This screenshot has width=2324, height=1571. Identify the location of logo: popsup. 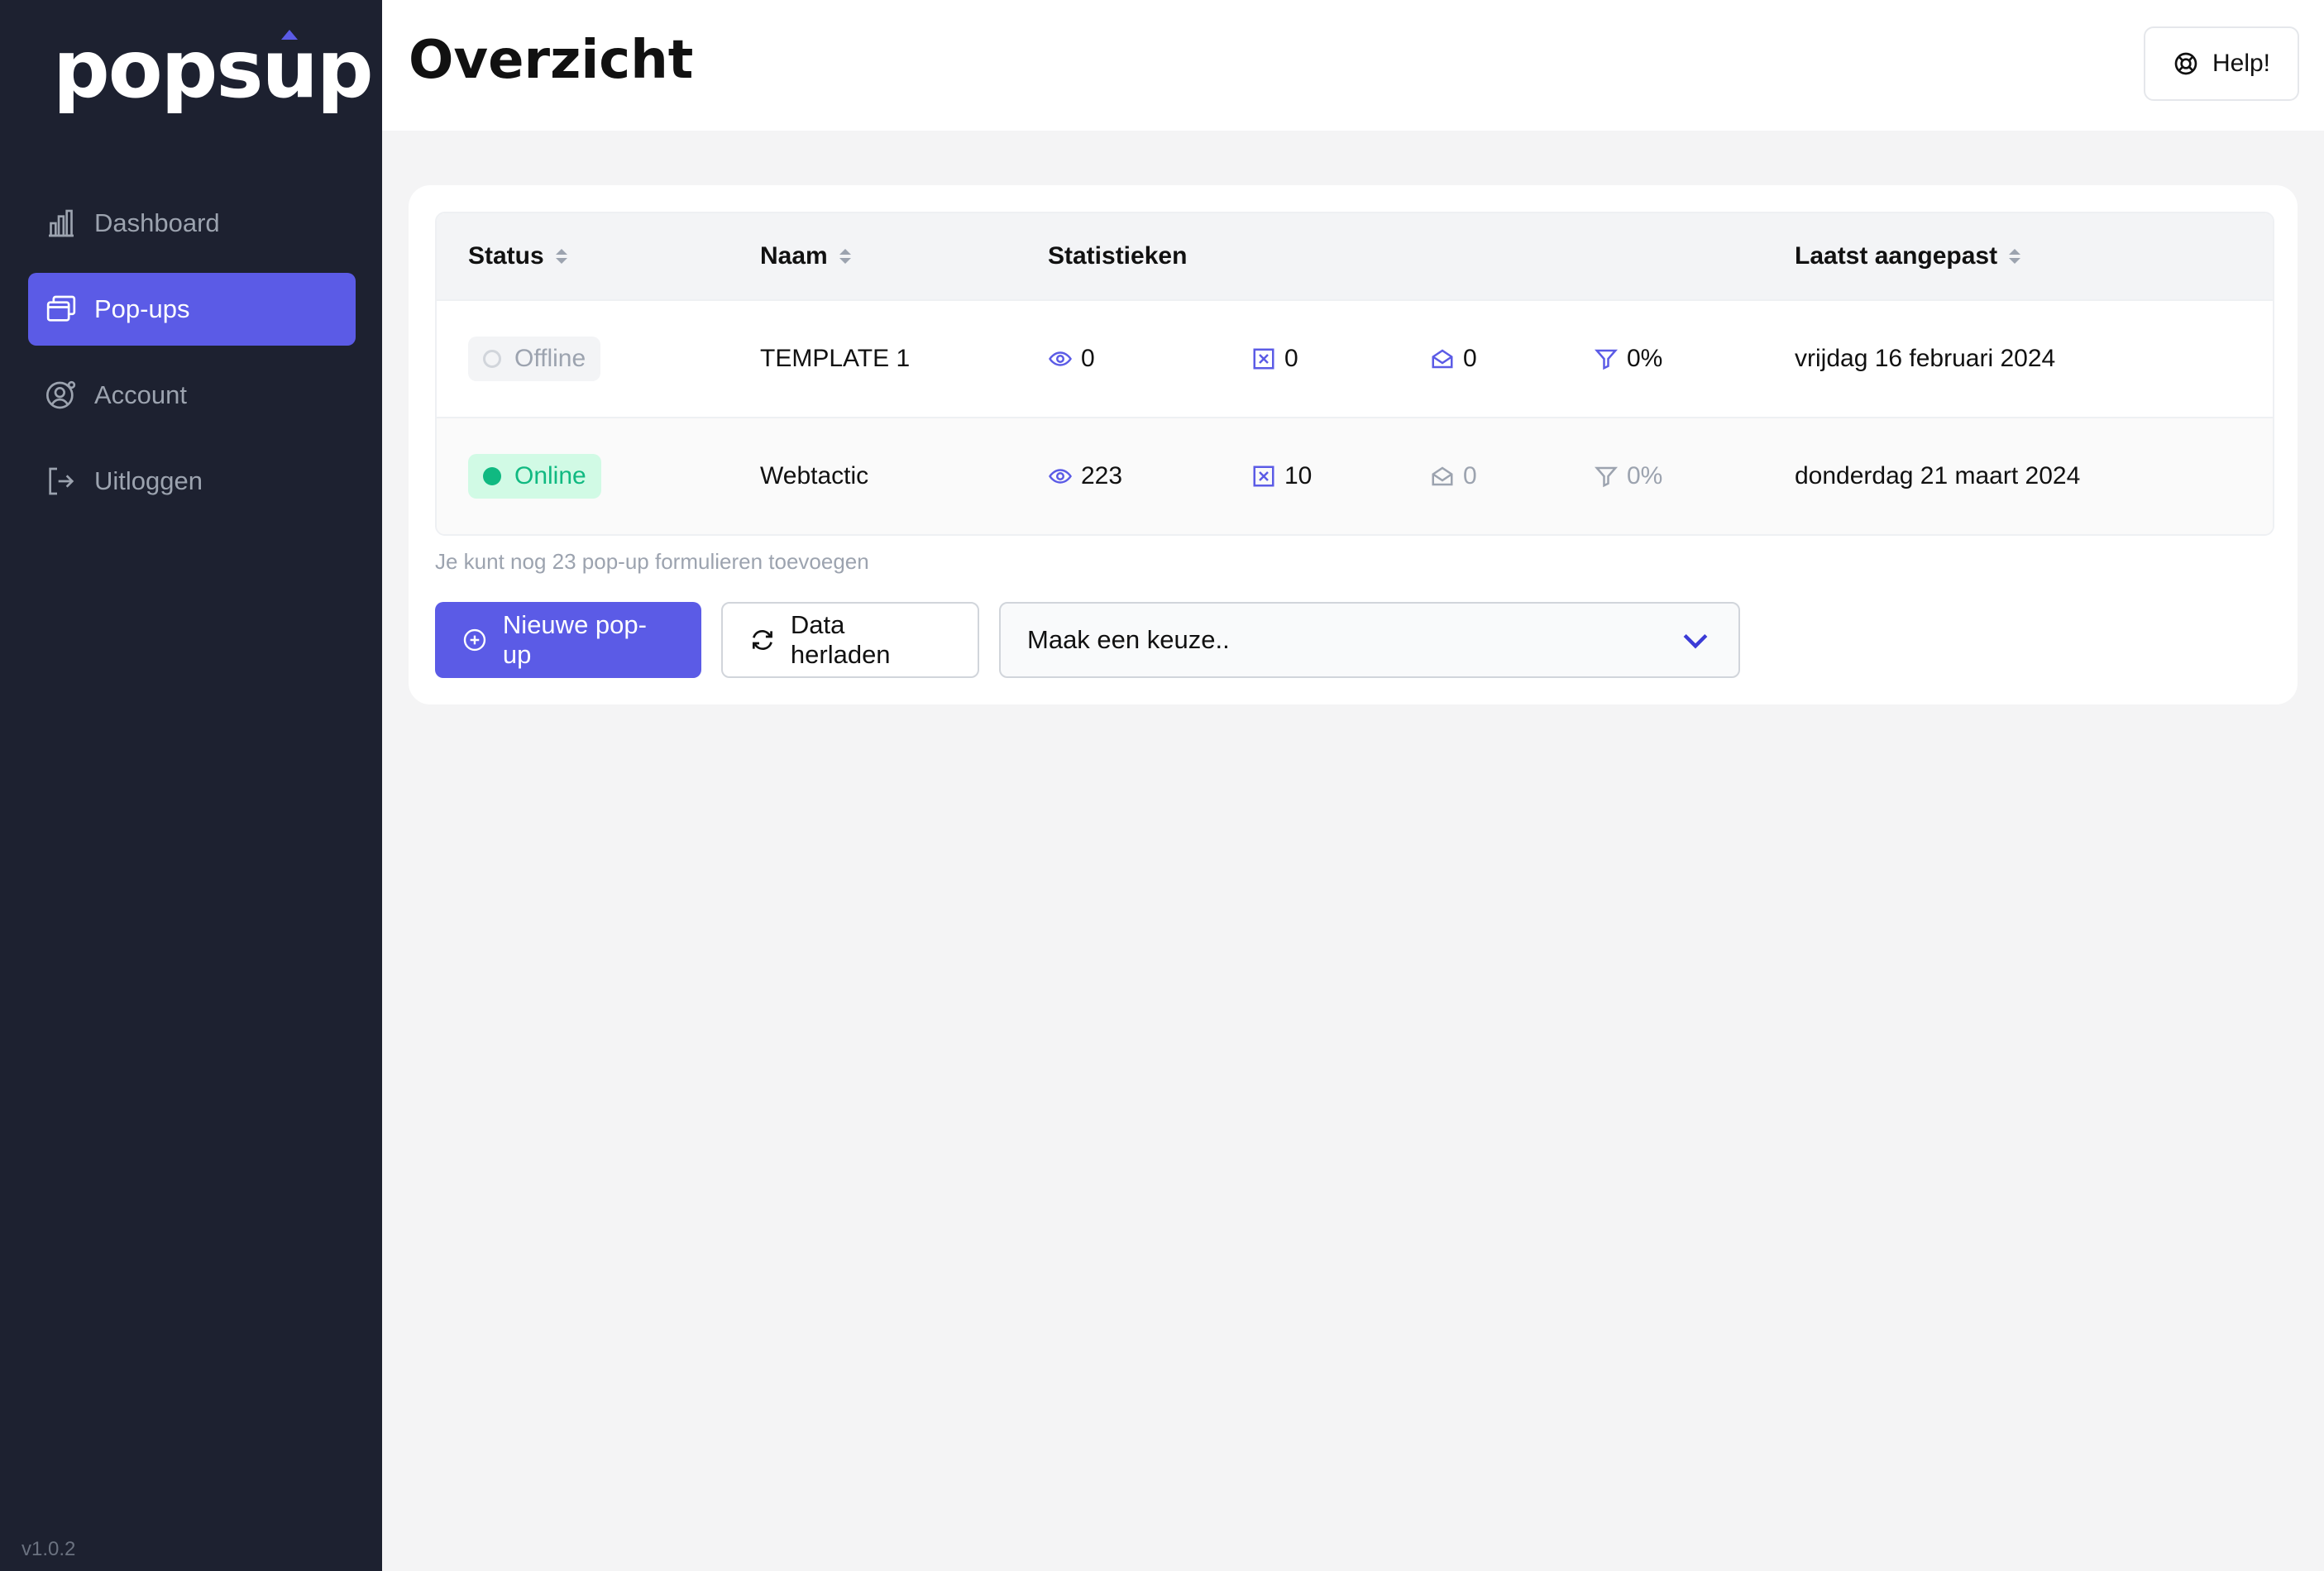
(213, 69).